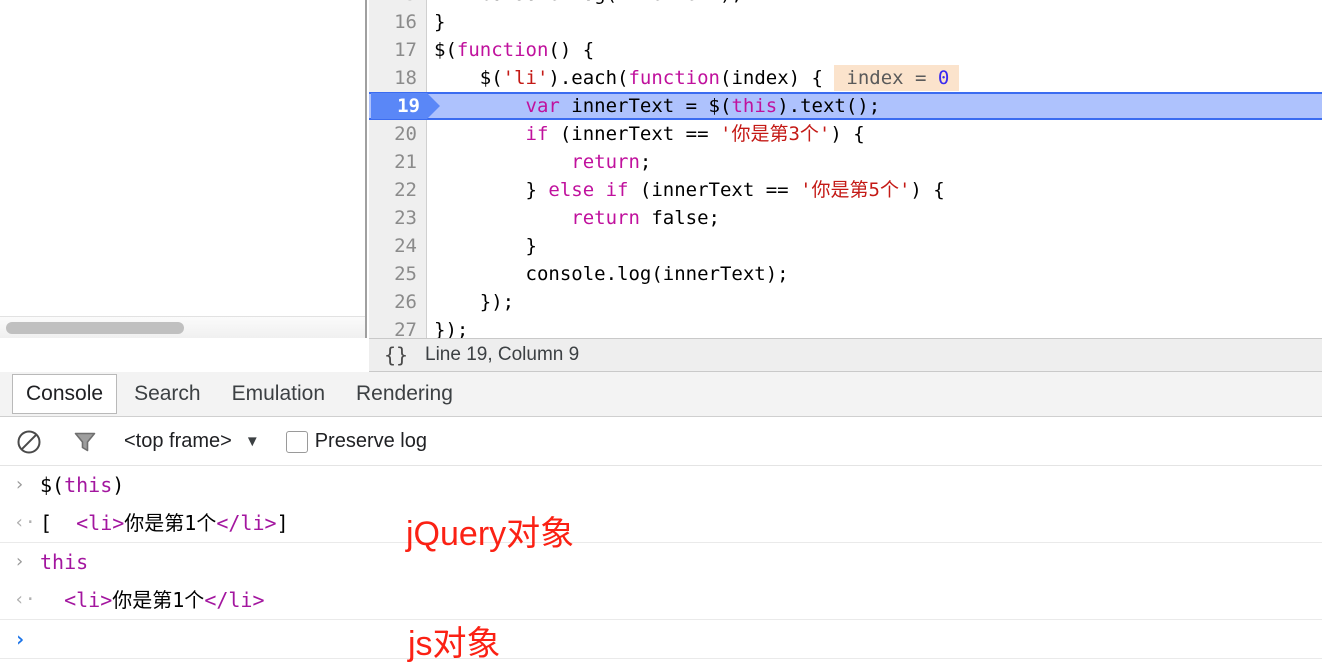  What do you see at coordinates (490, 534) in the screenshot?
I see `annotation-jquery-object: jQuery对象` at bounding box center [490, 534].